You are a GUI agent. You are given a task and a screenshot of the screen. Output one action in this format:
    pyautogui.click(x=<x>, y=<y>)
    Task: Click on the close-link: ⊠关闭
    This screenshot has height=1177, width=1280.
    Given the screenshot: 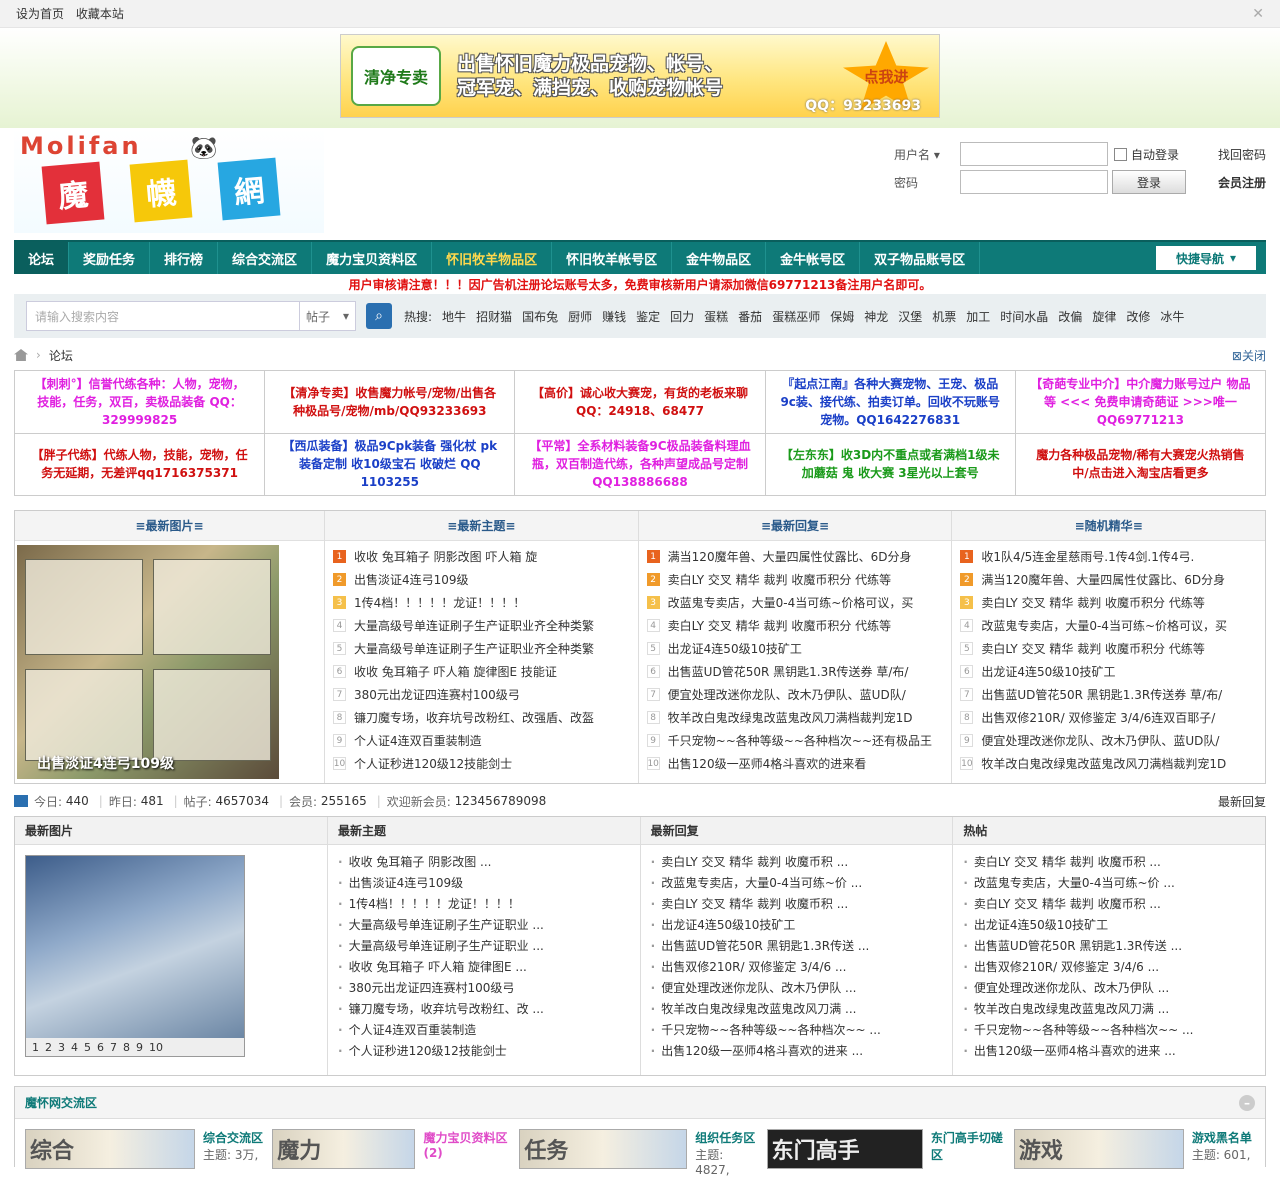 What is the action you would take?
    pyautogui.click(x=1249, y=355)
    